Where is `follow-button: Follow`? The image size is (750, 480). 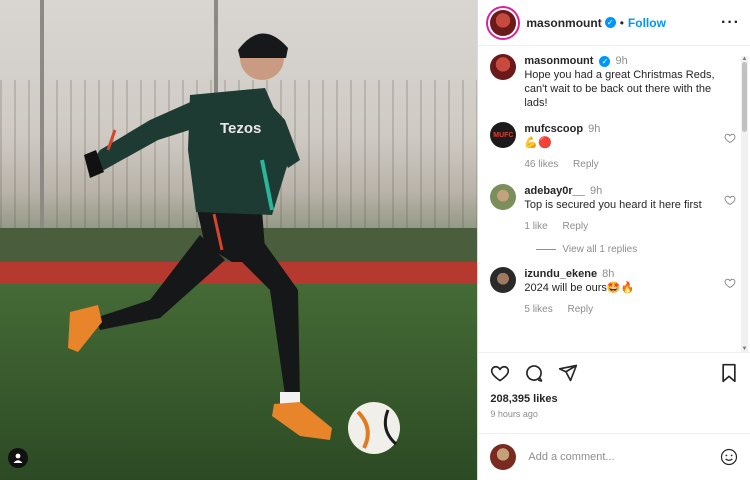
follow-button: Follow is located at coordinates (647, 23).